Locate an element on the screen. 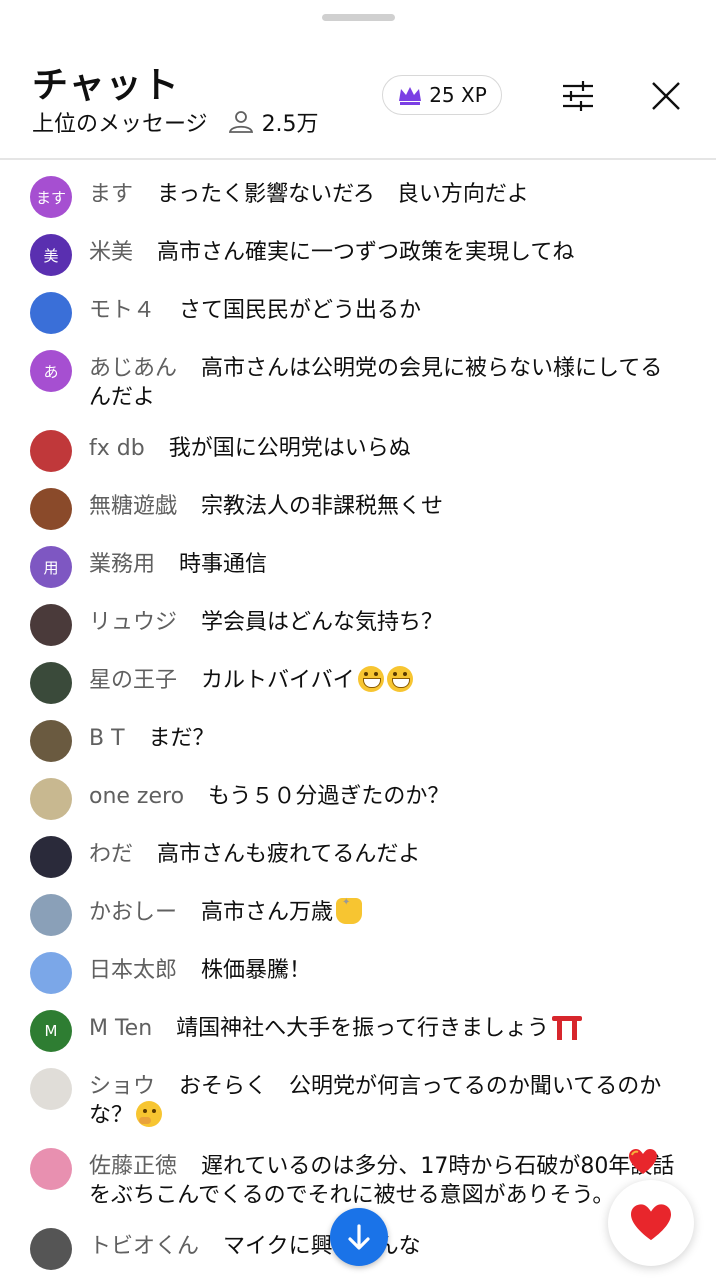 The width and height of the screenshot is (716, 1280). message-text: 高市さん確実に一つずつ政策を実現してね is located at coordinates (366, 252).